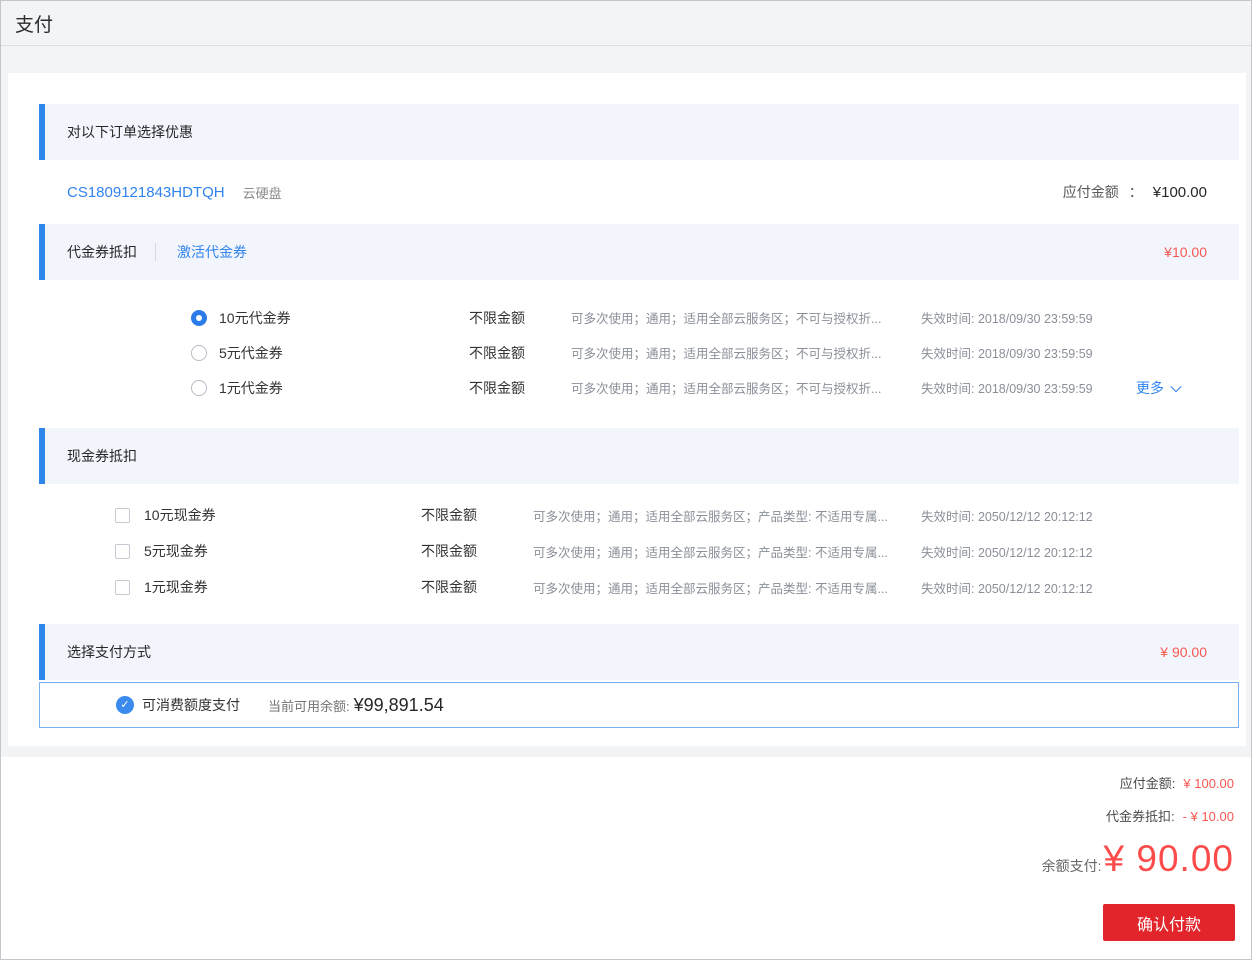 The width and height of the screenshot is (1252, 960). What do you see at coordinates (146, 192) in the screenshot?
I see `order-id-link: CS1809121843HDTQH` at bounding box center [146, 192].